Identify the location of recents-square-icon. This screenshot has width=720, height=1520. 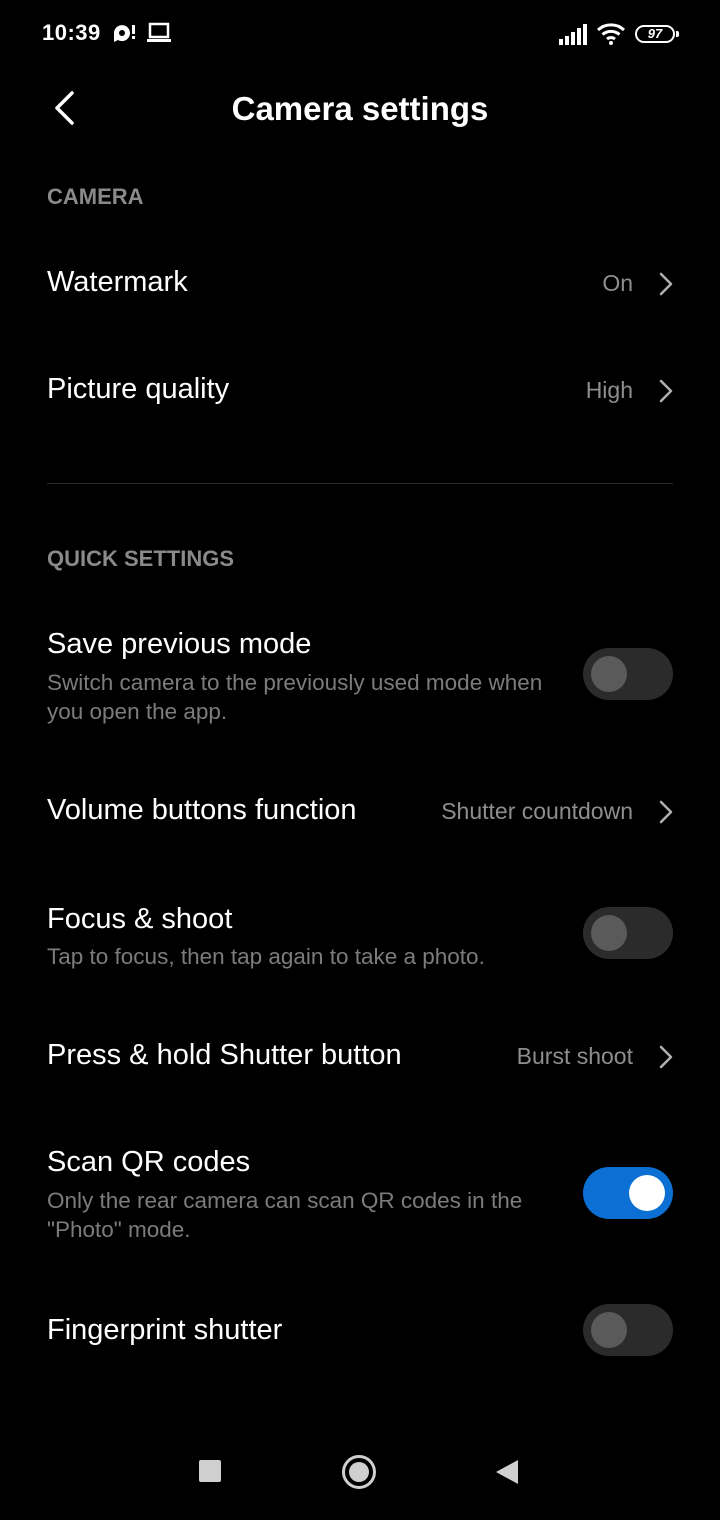
(210, 1471).